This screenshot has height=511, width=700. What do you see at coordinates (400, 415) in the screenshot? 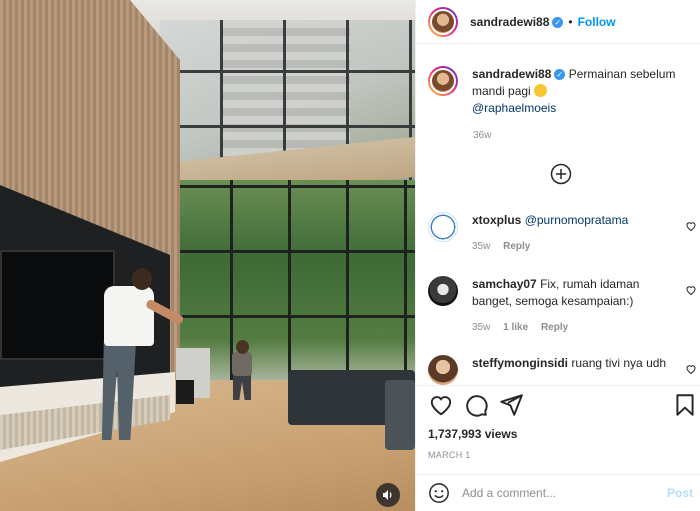
I see `sofa-arm` at bounding box center [400, 415].